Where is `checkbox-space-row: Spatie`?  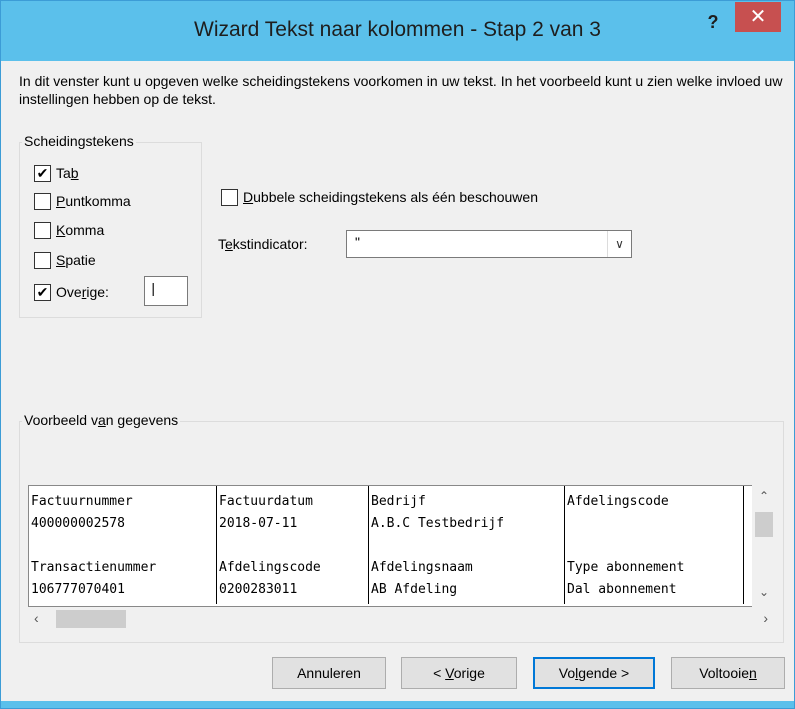 checkbox-space-row: Spatie is located at coordinates (65, 260).